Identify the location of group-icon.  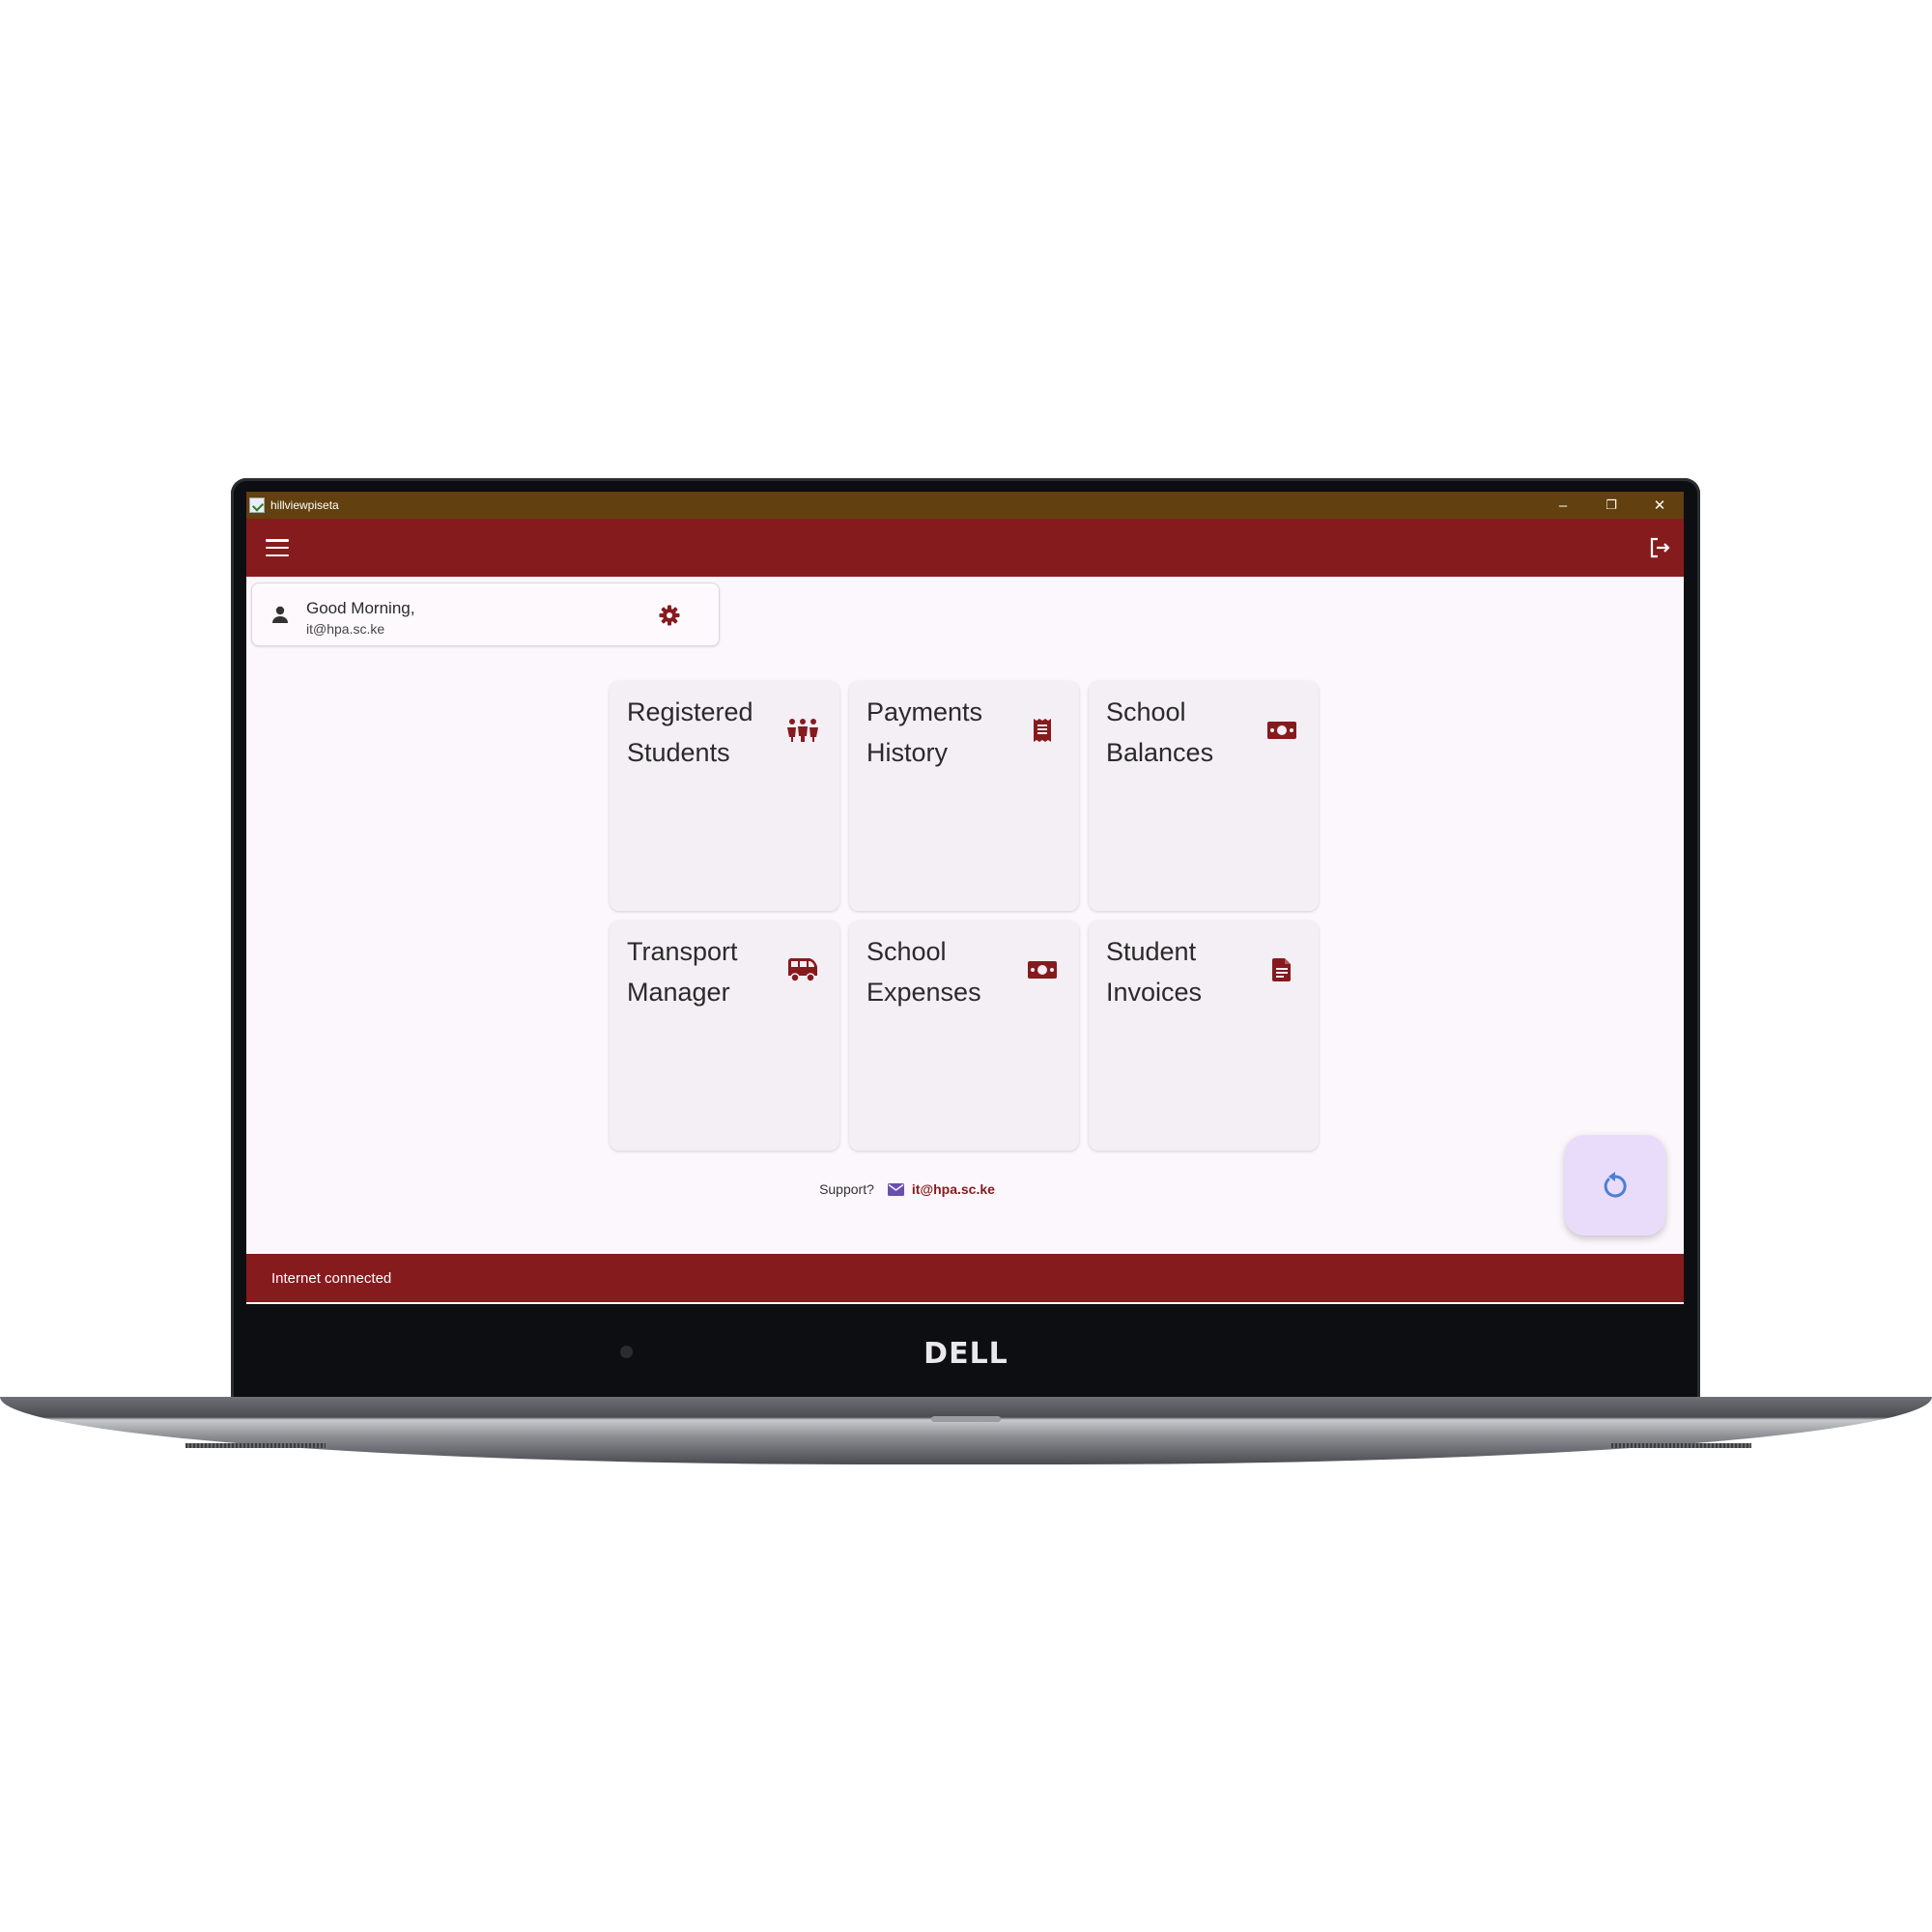
(802, 730).